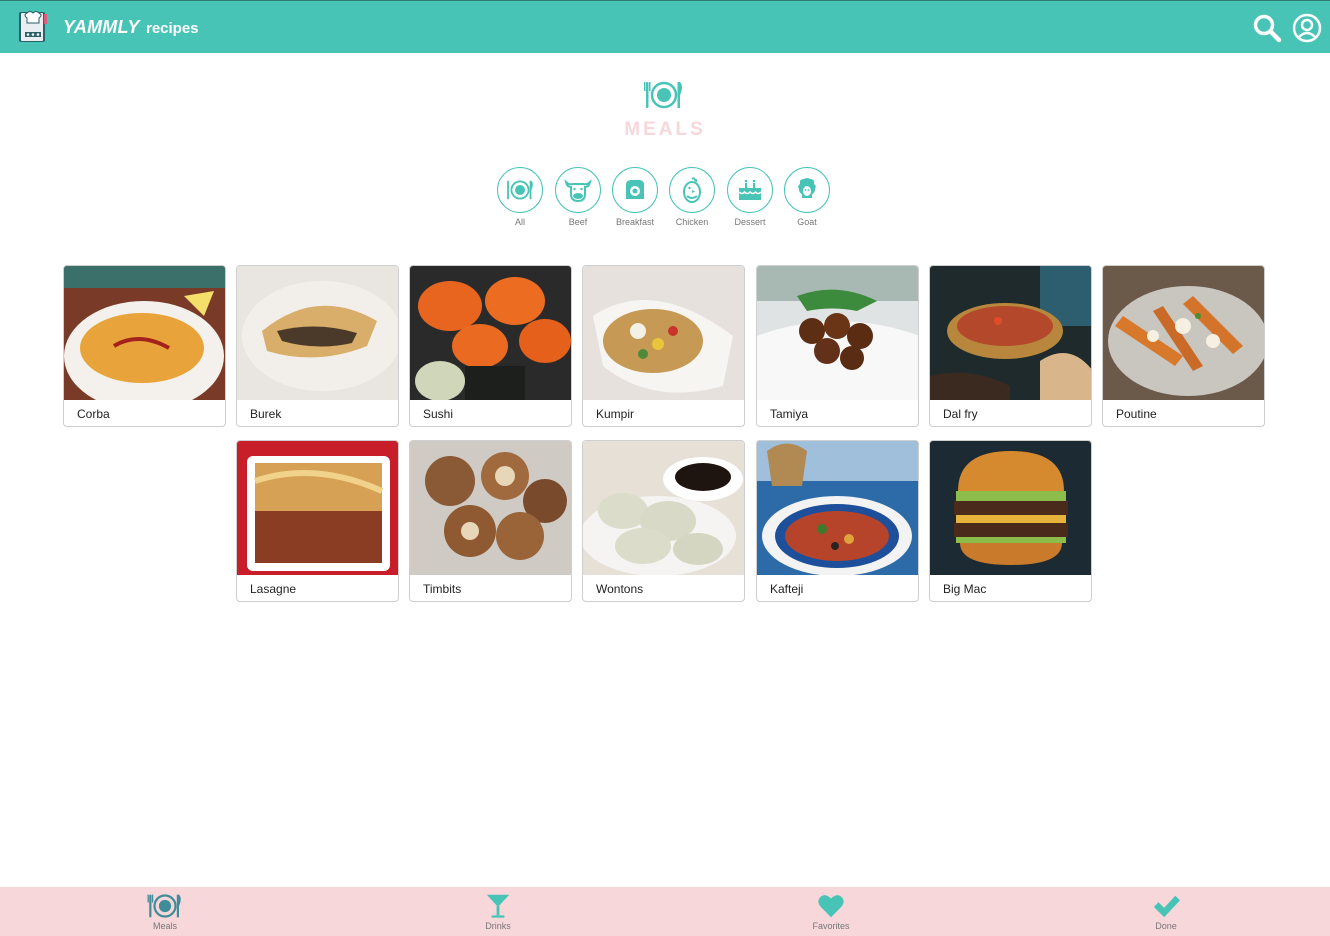 This screenshot has width=1330, height=936. I want to click on check-icon, so click(1166, 906).